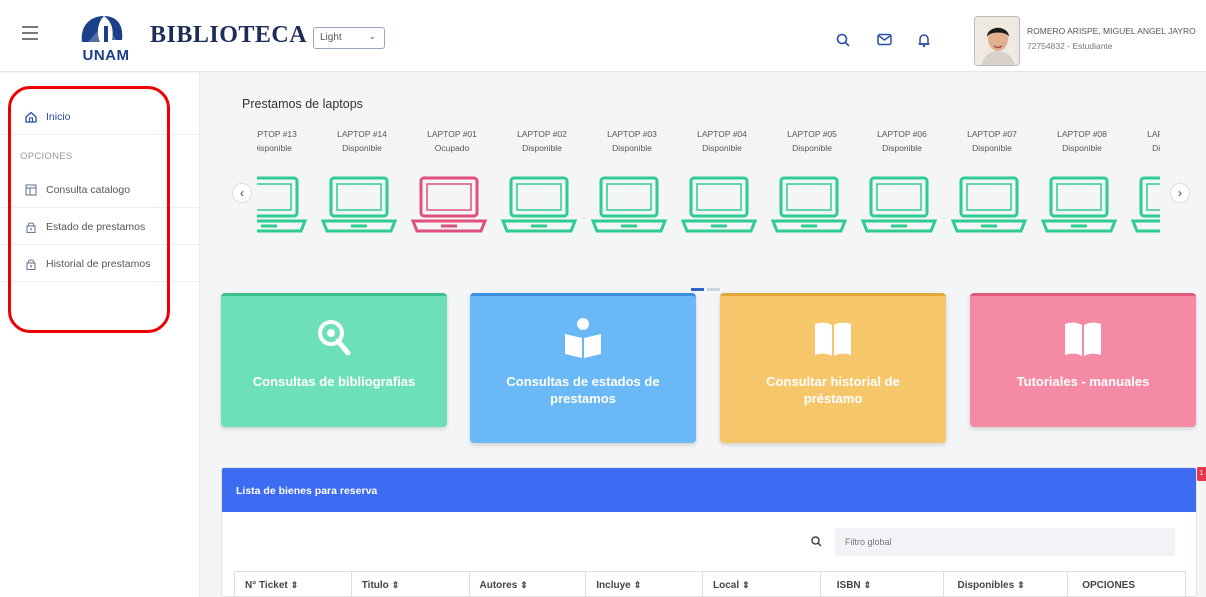  I want to click on laptop-item: LAPTOP #13 Disponible, so click(287, 190).